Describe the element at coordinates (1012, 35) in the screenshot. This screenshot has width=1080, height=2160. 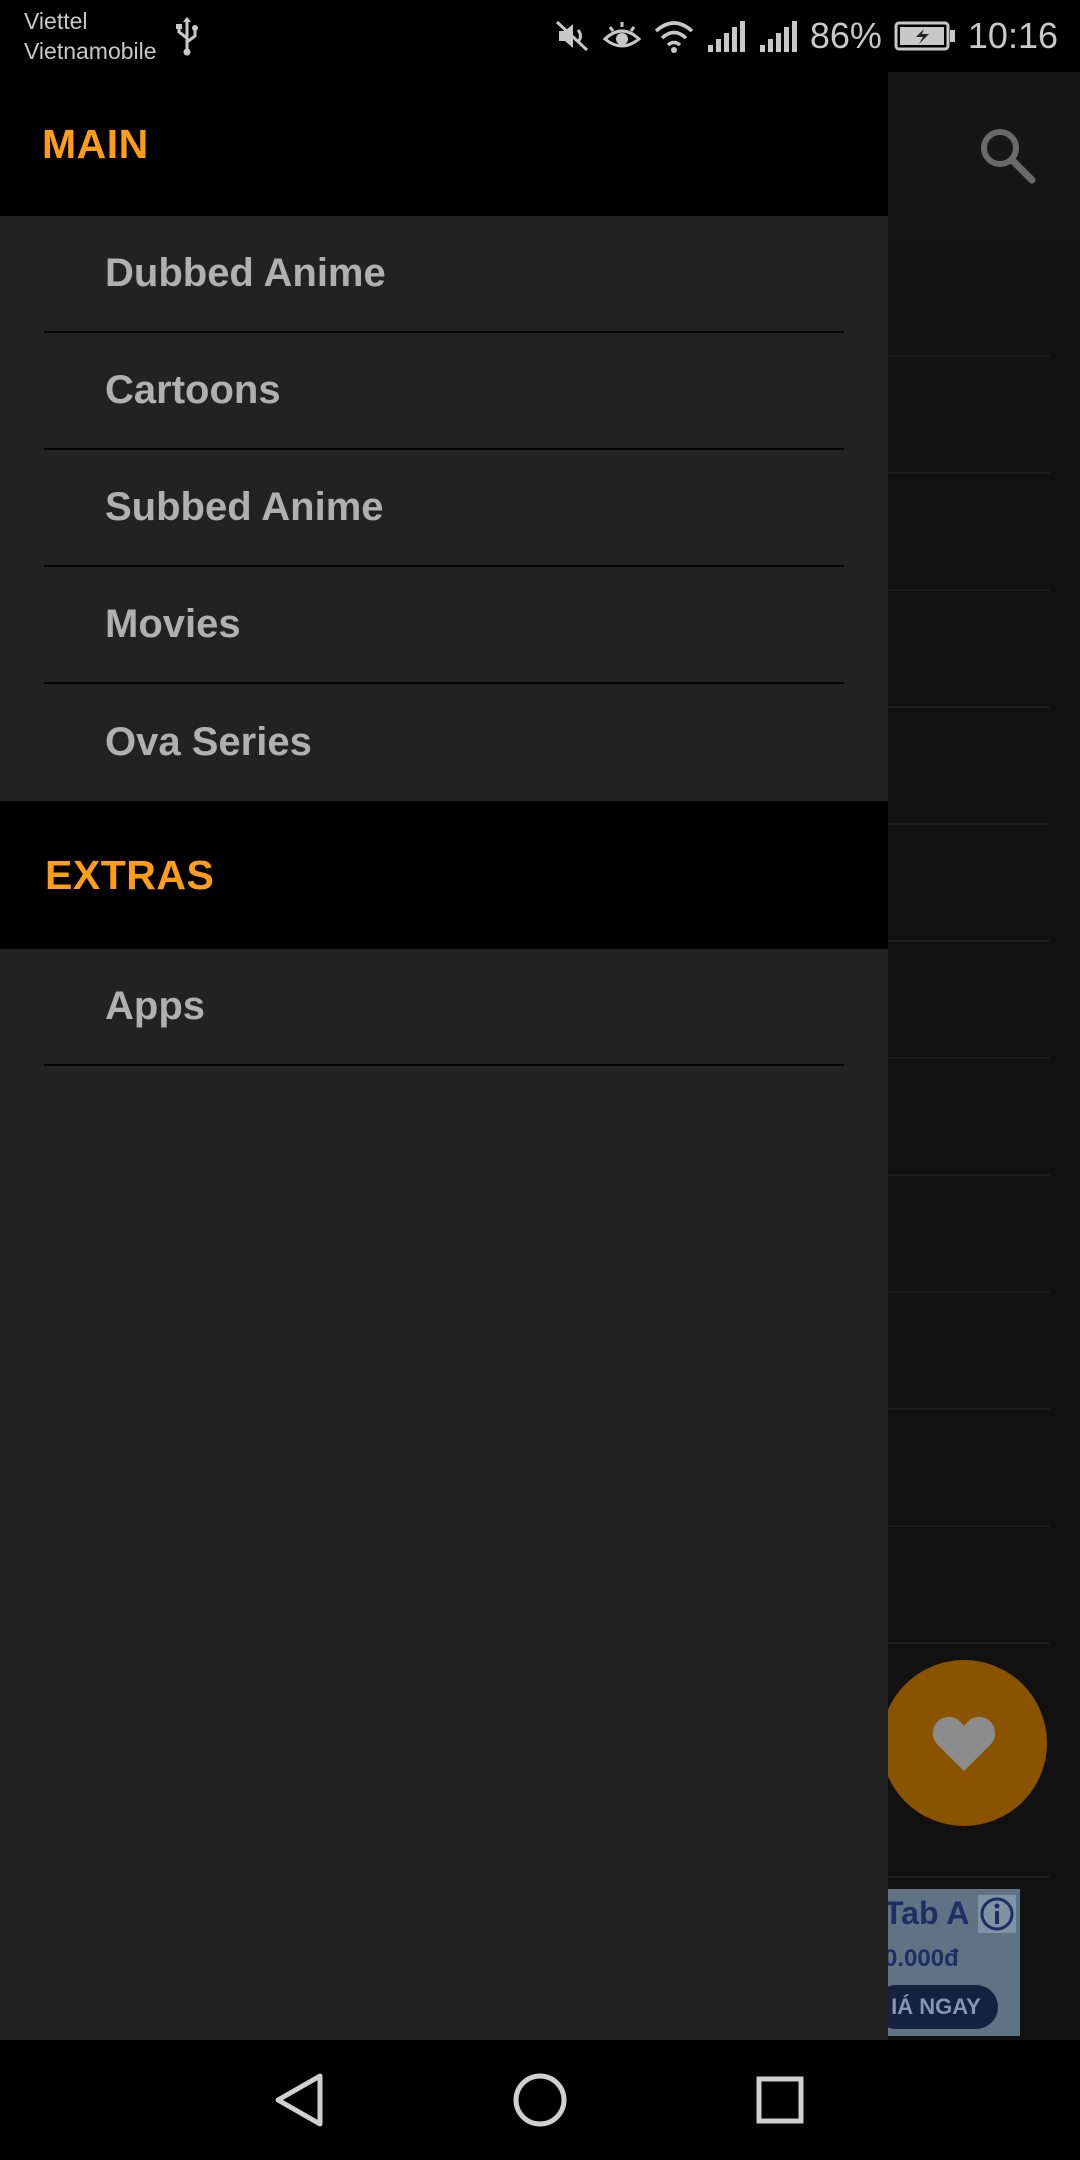
I see `clock: 10:16` at that location.